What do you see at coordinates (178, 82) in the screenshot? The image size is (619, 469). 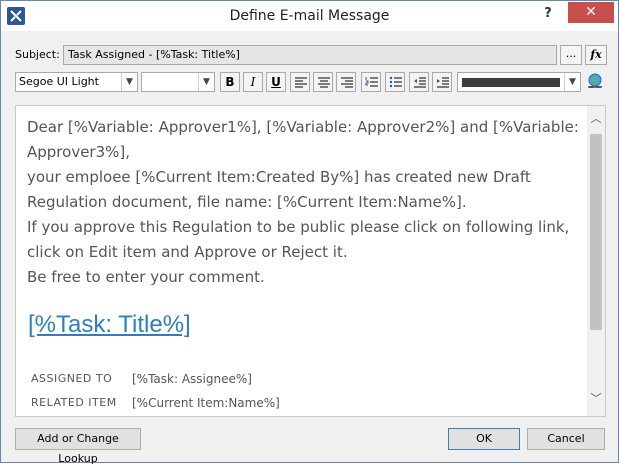 I see `font-size-select: ▼` at bounding box center [178, 82].